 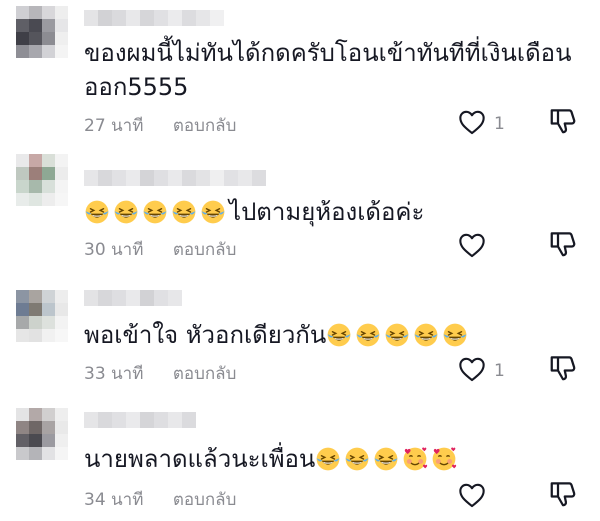 What do you see at coordinates (160, 373) in the screenshot?
I see `comment-meta: 33 นาที ตอบกลับ` at bounding box center [160, 373].